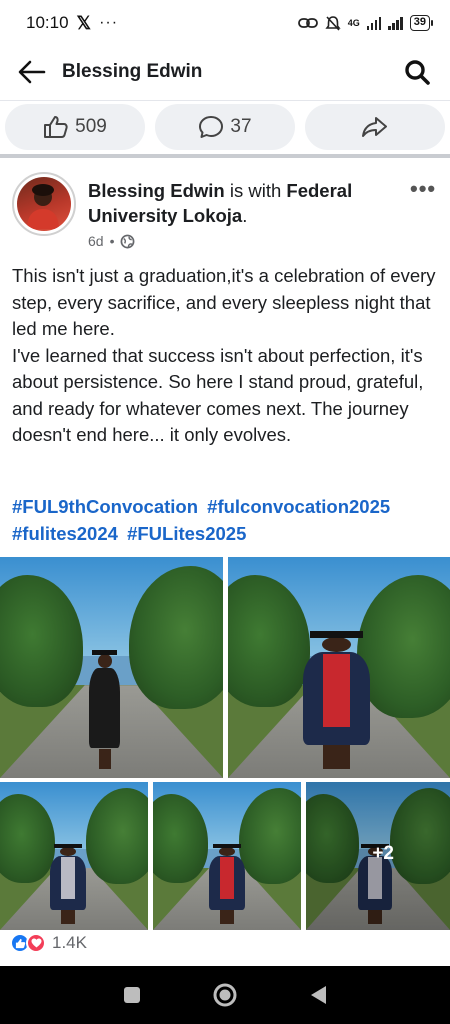 The width and height of the screenshot is (450, 1024). I want to click on avatar, so click(44, 204).